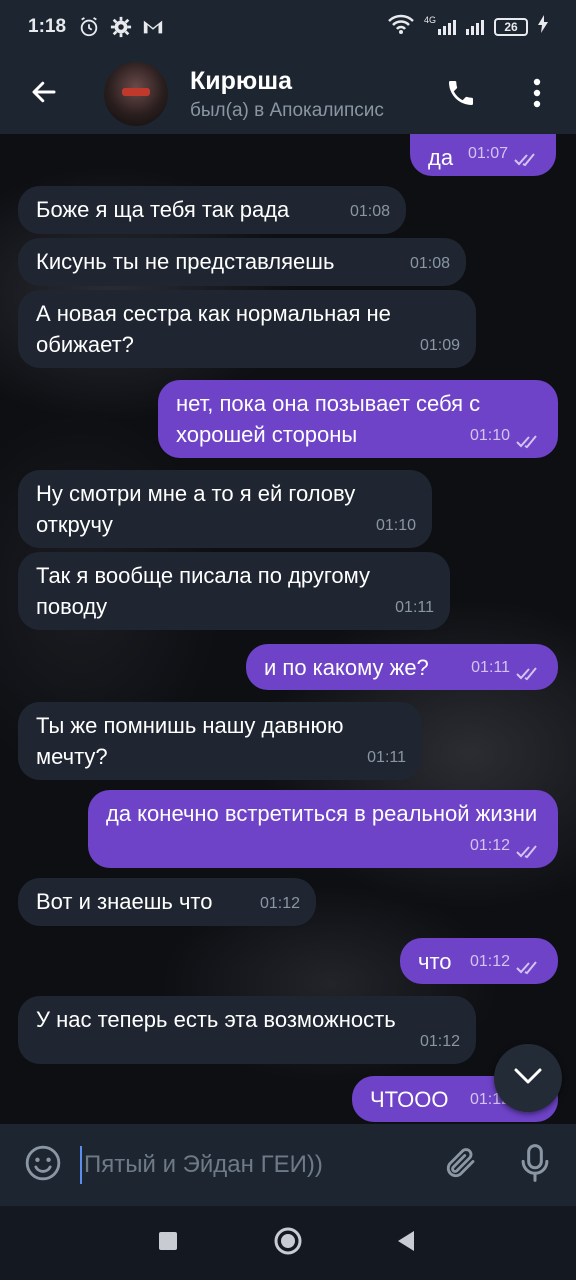 The width and height of the screenshot is (576, 1280). Describe the element at coordinates (47, 26) in the screenshot. I see `status-time: 1:18` at that location.